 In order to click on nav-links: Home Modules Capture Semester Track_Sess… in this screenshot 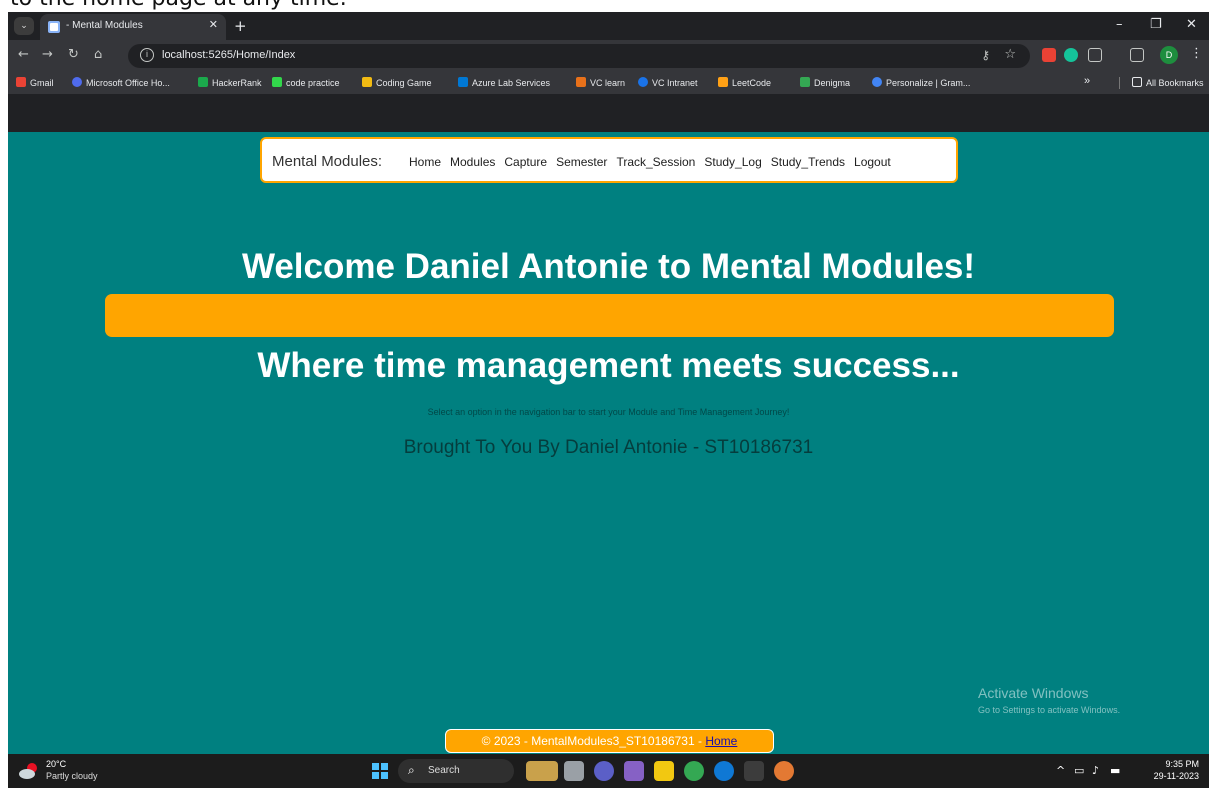, I will do `click(650, 162)`.